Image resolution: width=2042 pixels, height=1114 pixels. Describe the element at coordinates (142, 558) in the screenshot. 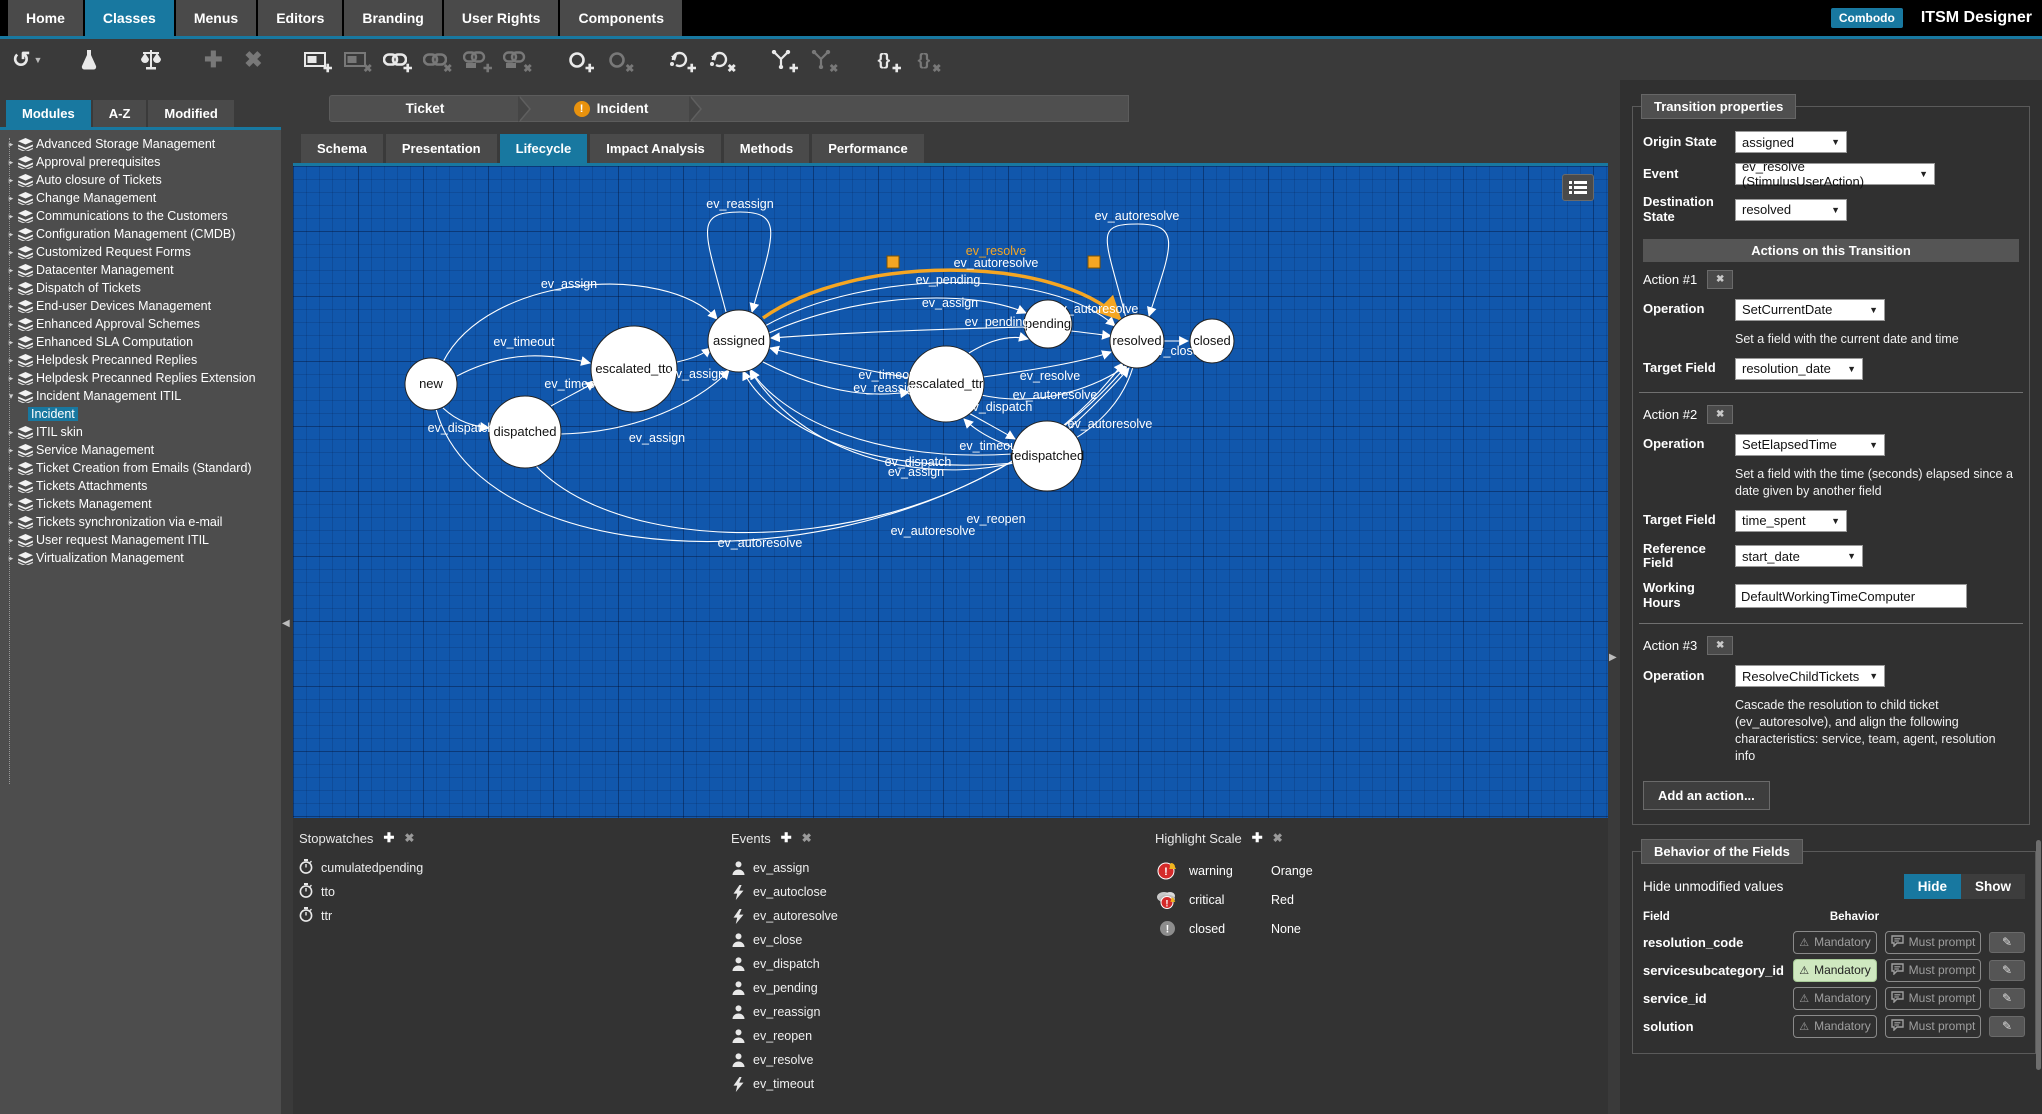

I see `module-item: ▸ Virtualization Management` at that location.